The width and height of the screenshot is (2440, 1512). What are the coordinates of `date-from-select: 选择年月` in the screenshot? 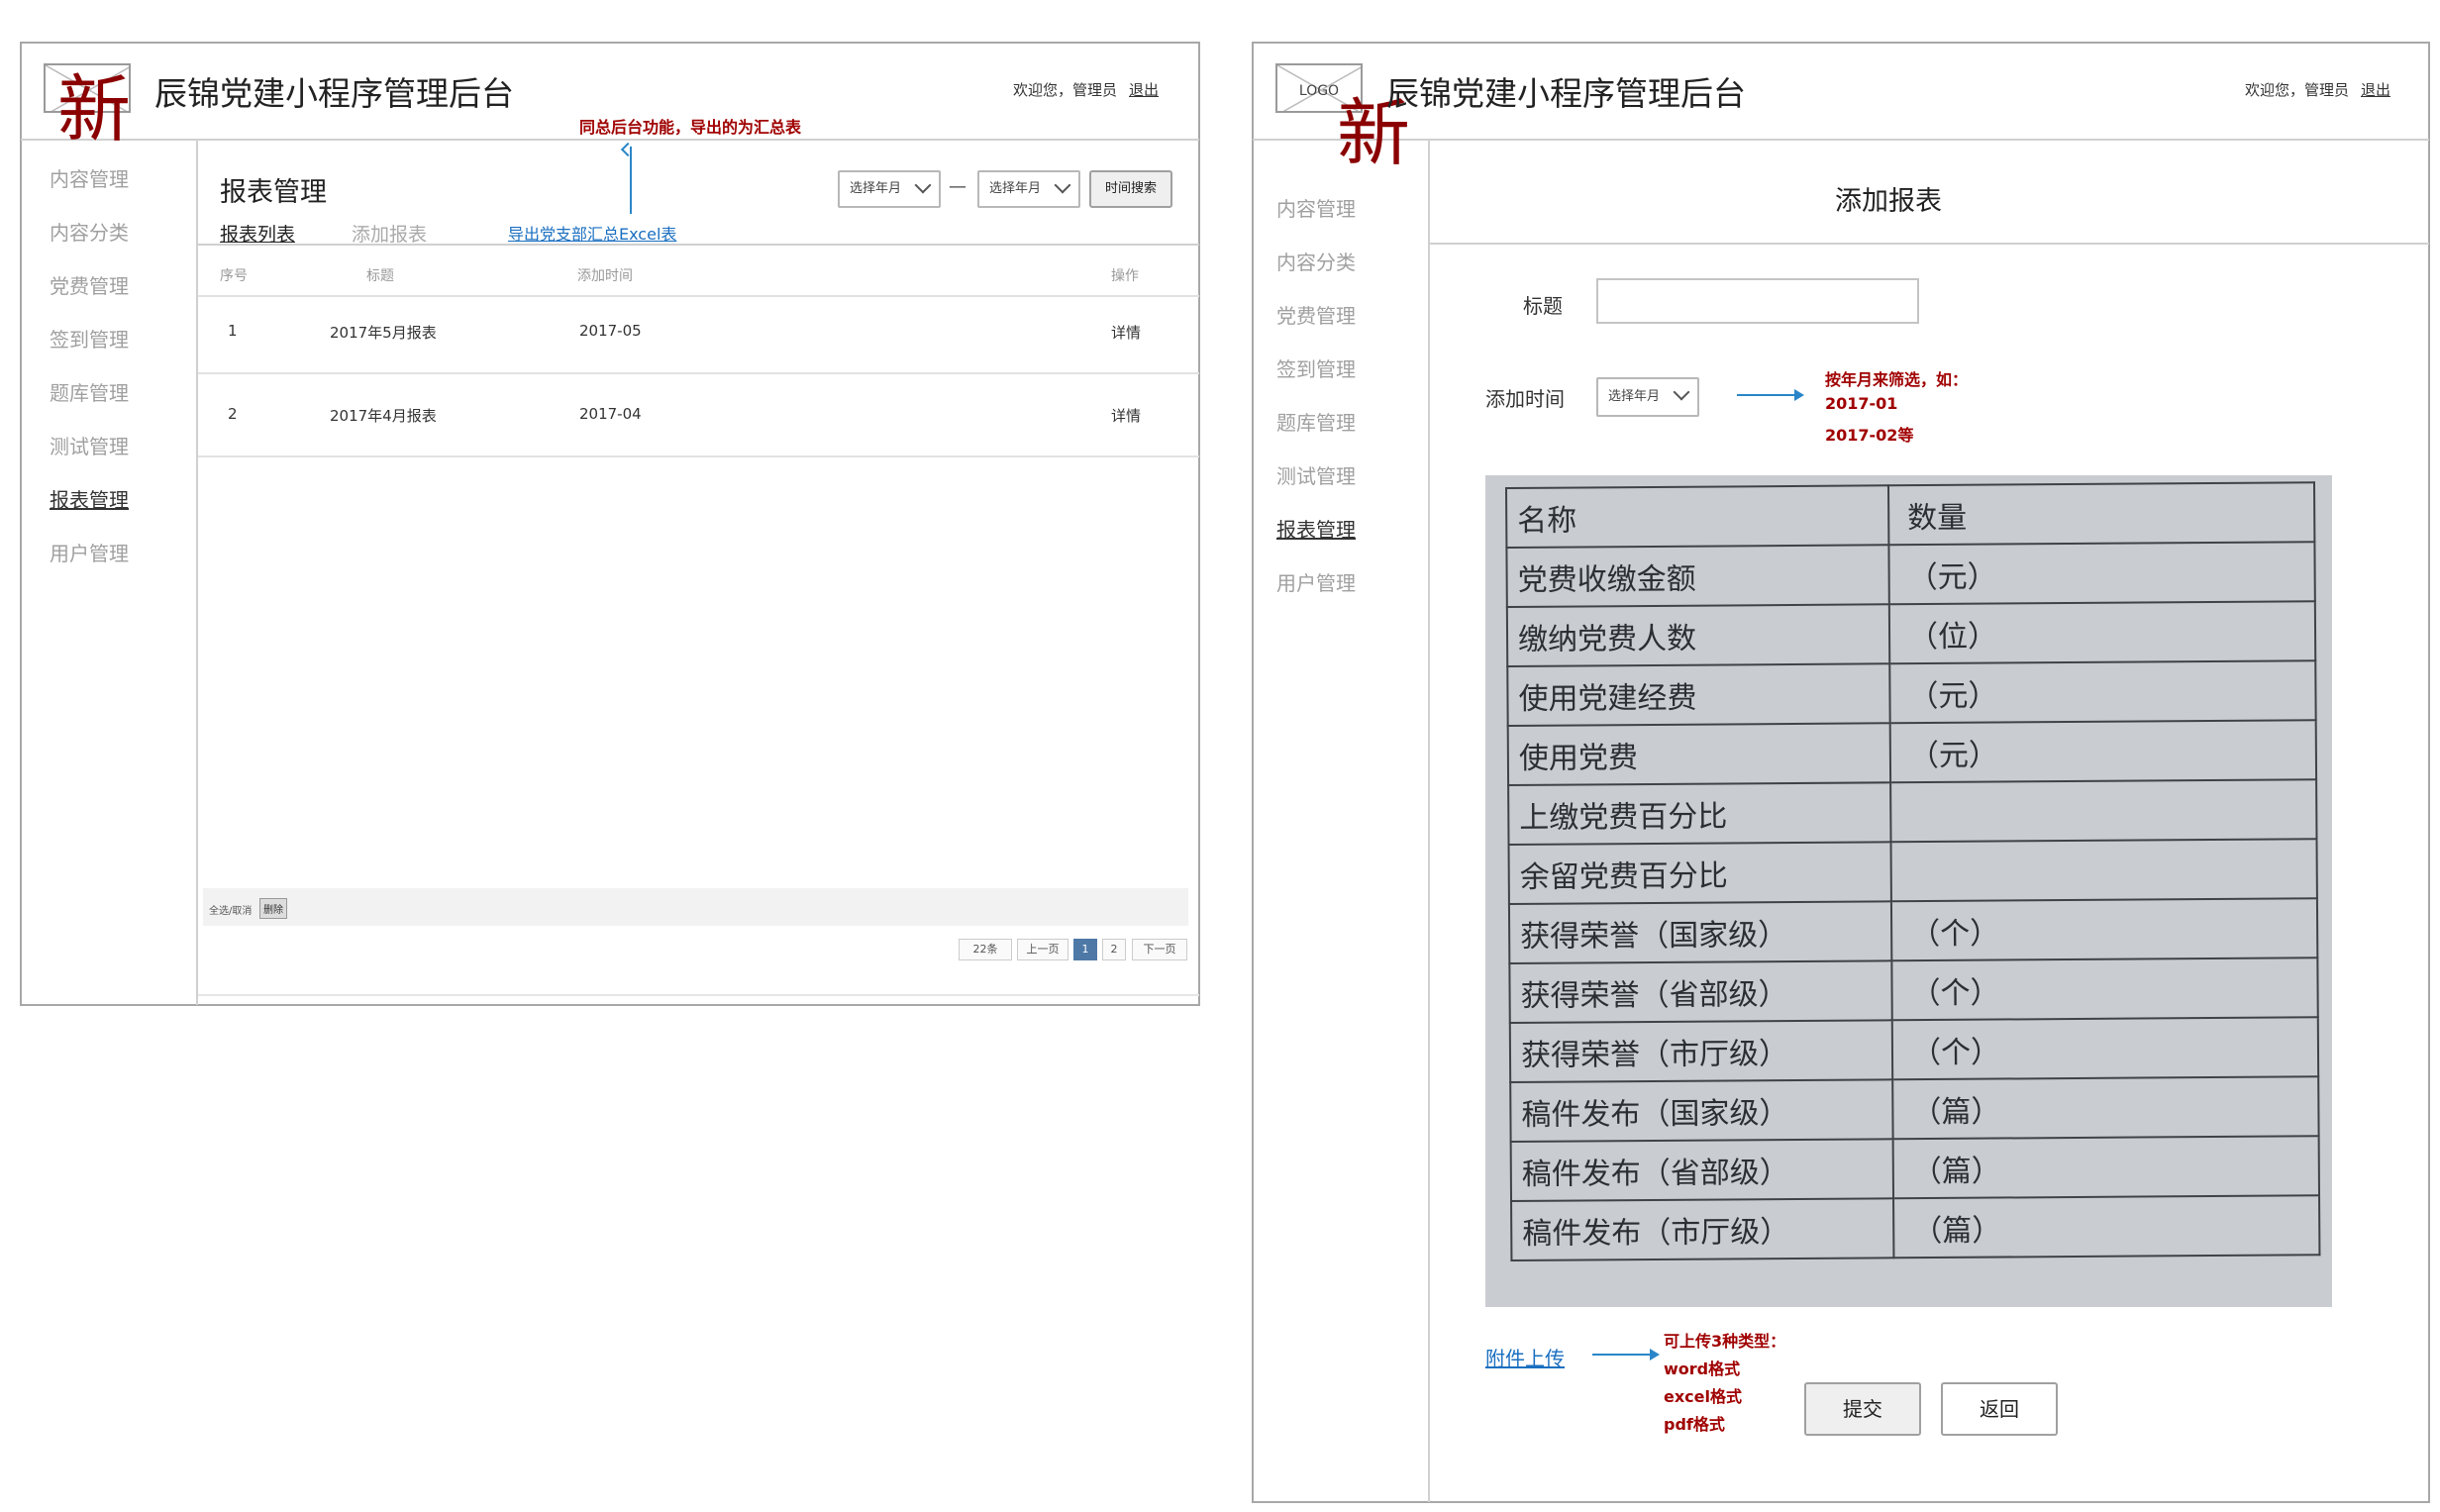 It's located at (889, 189).